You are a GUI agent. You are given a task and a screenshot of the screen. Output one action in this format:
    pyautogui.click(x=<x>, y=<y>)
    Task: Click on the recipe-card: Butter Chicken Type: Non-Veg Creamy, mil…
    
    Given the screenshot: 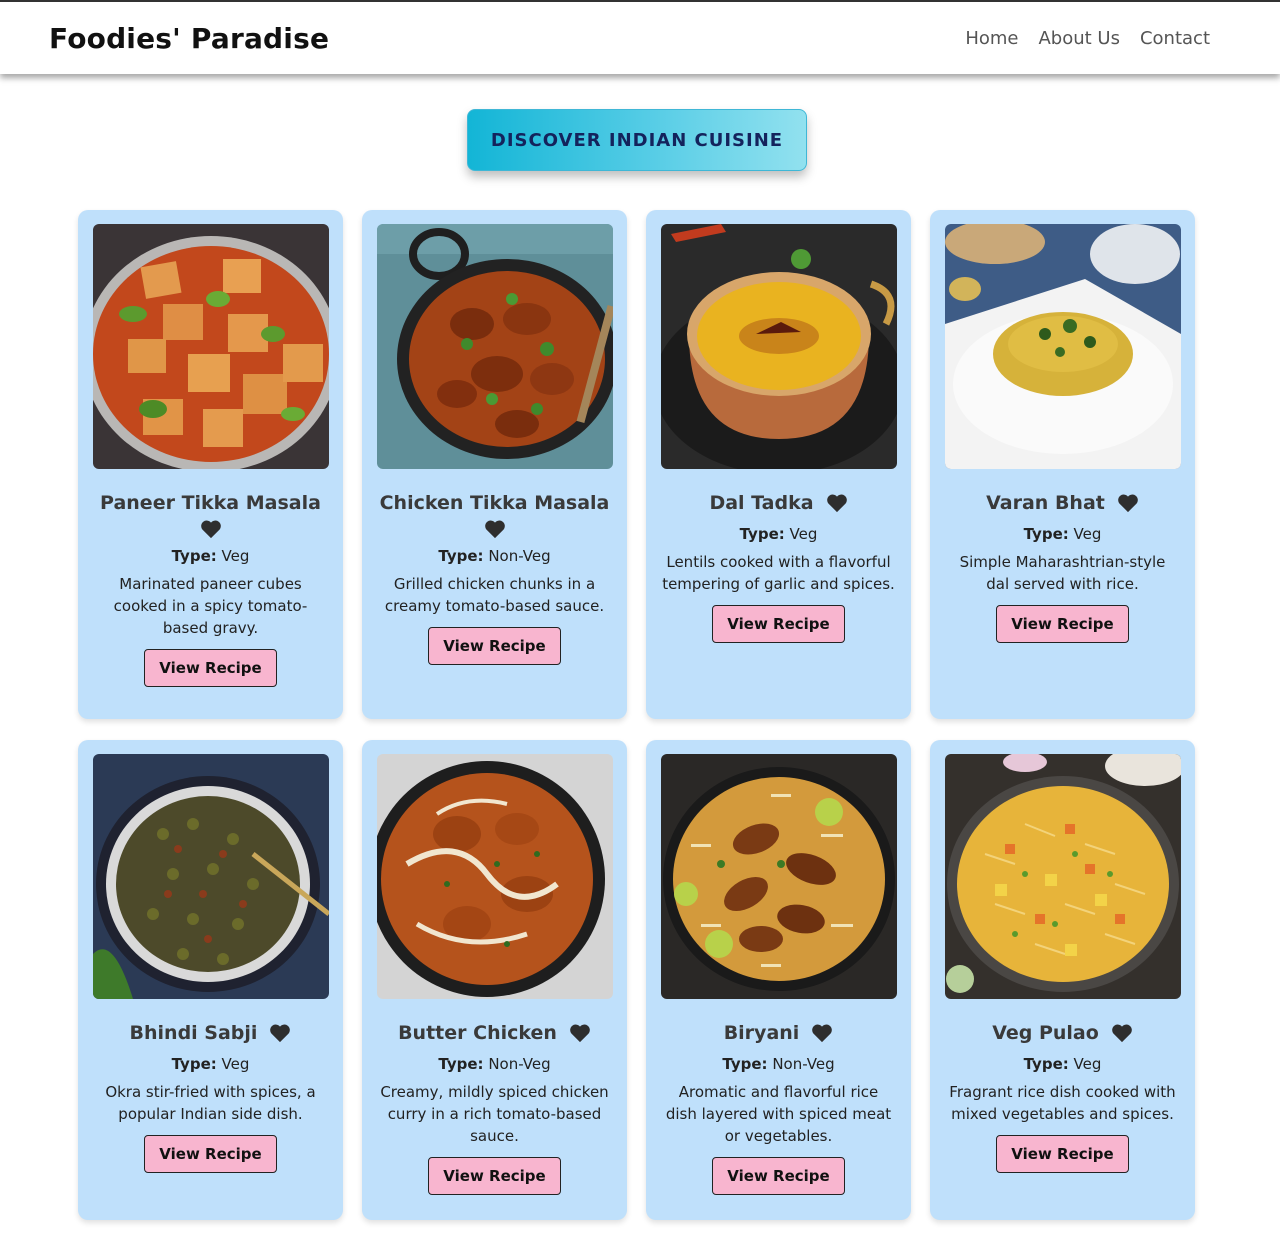 What is the action you would take?
    pyautogui.click(x=494, y=980)
    